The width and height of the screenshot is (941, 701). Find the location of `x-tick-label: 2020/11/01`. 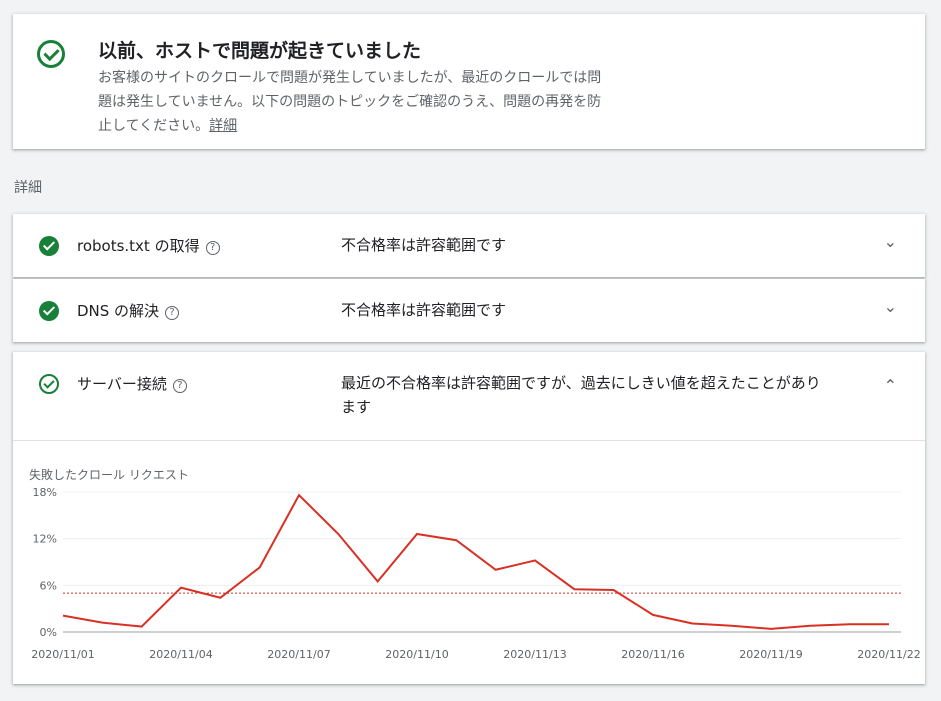

x-tick-label: 2020/11/01 is located at coordinates (62, 654).